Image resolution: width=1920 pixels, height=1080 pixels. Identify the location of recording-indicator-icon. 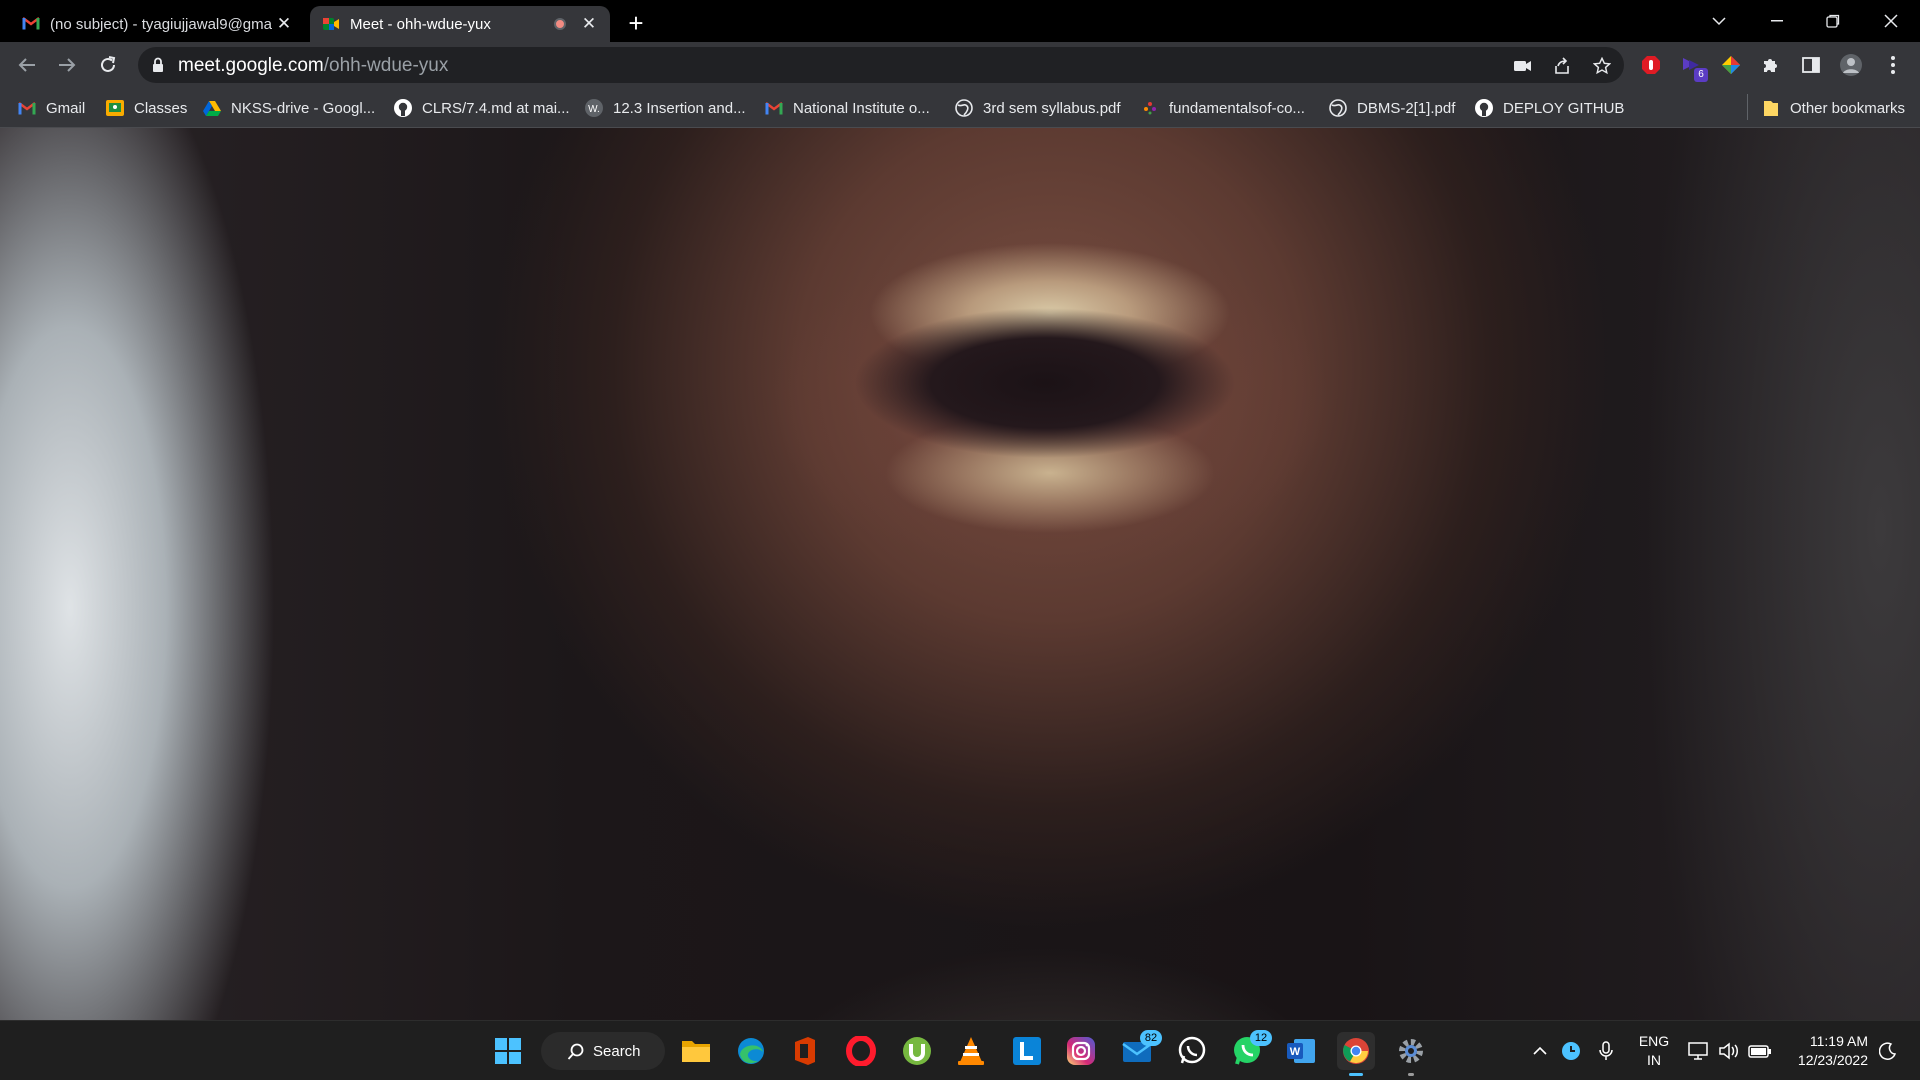
(560, 24).